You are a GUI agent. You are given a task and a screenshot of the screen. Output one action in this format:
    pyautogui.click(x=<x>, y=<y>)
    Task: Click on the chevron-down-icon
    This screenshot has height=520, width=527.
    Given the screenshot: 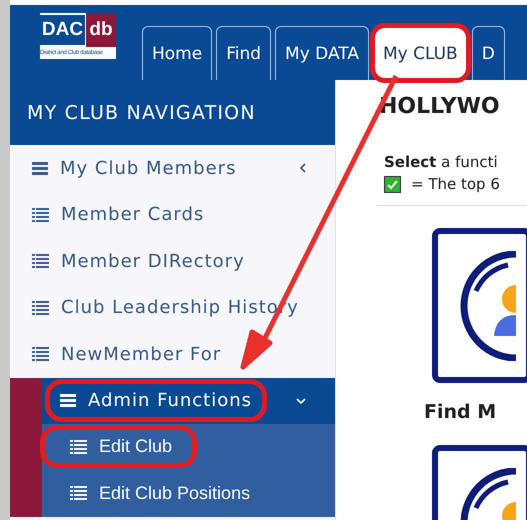 What is the action you would take?
    pyautogui.click(x=301, y=400)
    